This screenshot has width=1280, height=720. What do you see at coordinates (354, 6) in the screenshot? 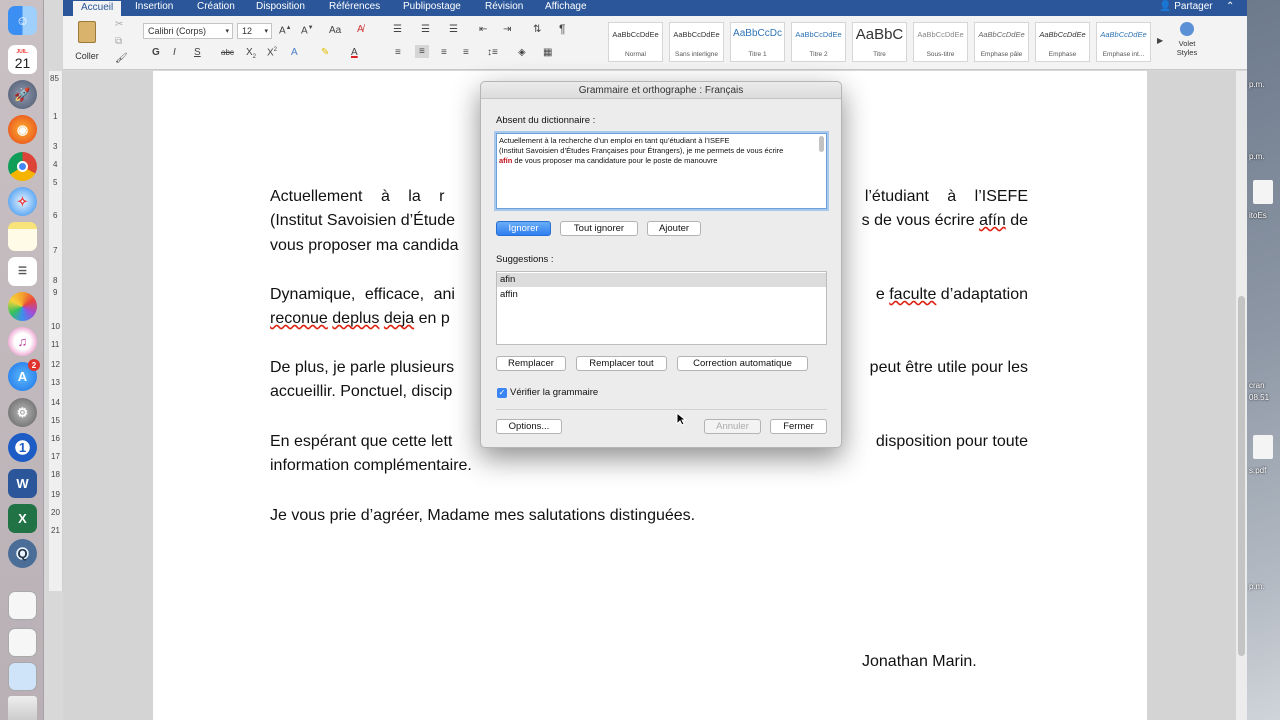
I see `tab-references: Références` at bounding box center [354, 6].